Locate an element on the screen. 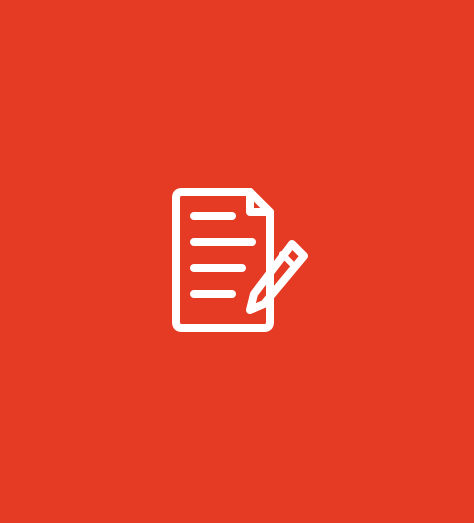  document-edit-icon is located at coordinates (240, 260).